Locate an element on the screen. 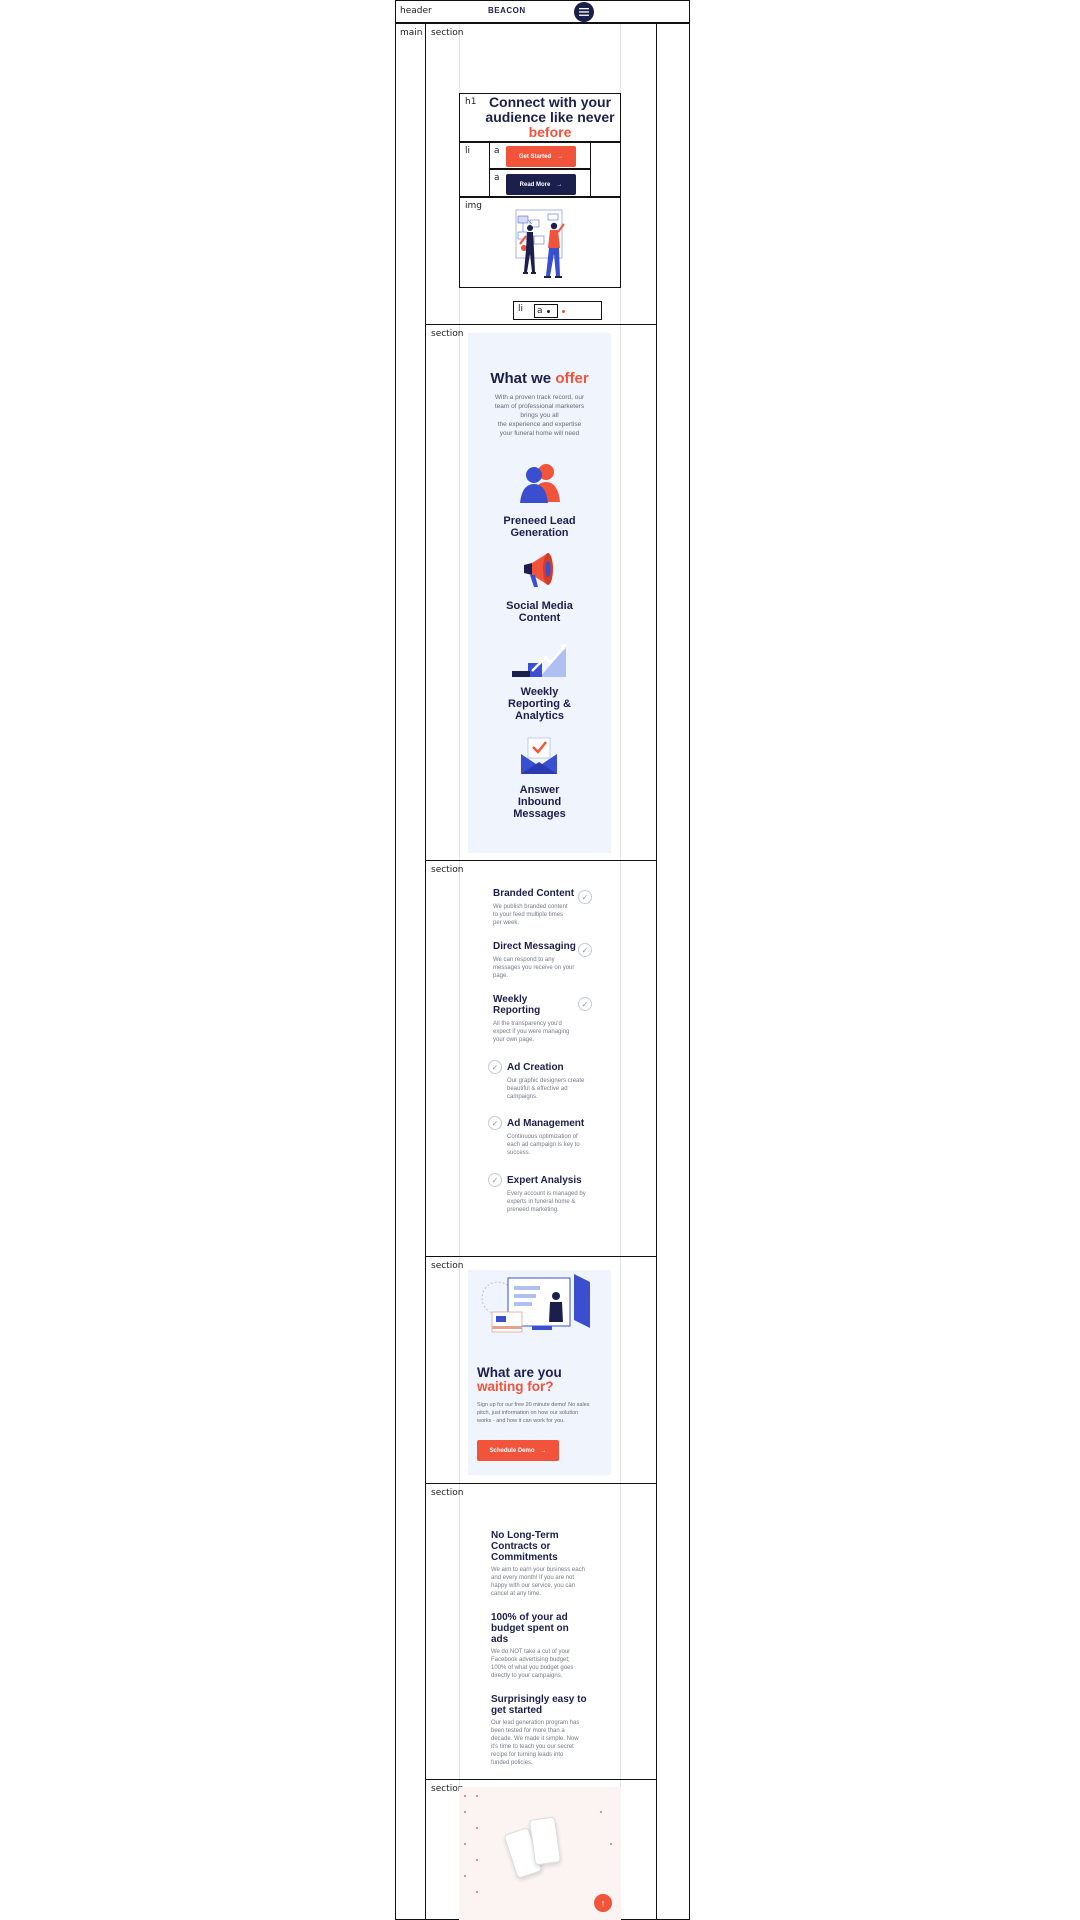  offer-item-line: Inbound is located at coordinates (539, 802).